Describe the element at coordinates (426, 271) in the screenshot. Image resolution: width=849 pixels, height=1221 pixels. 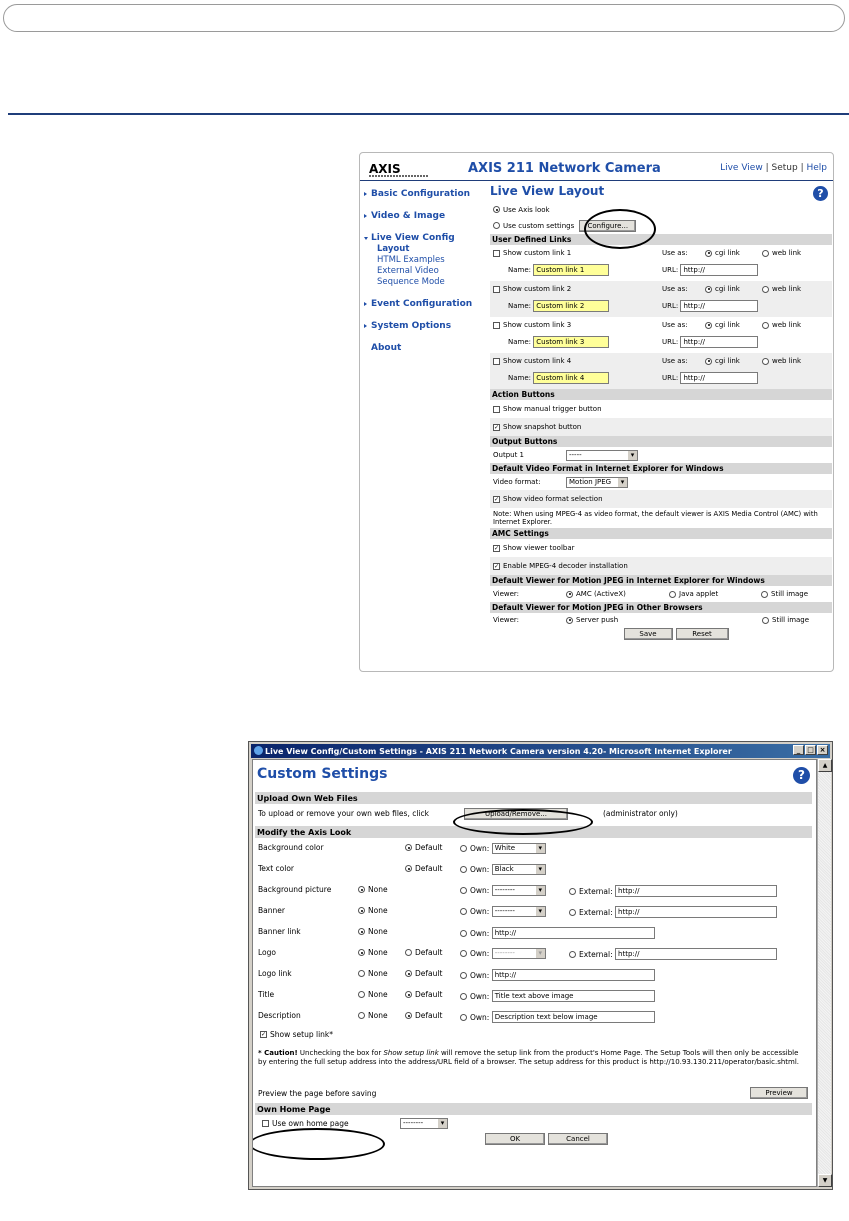
I see `menu-external-video: External Video` at that location.